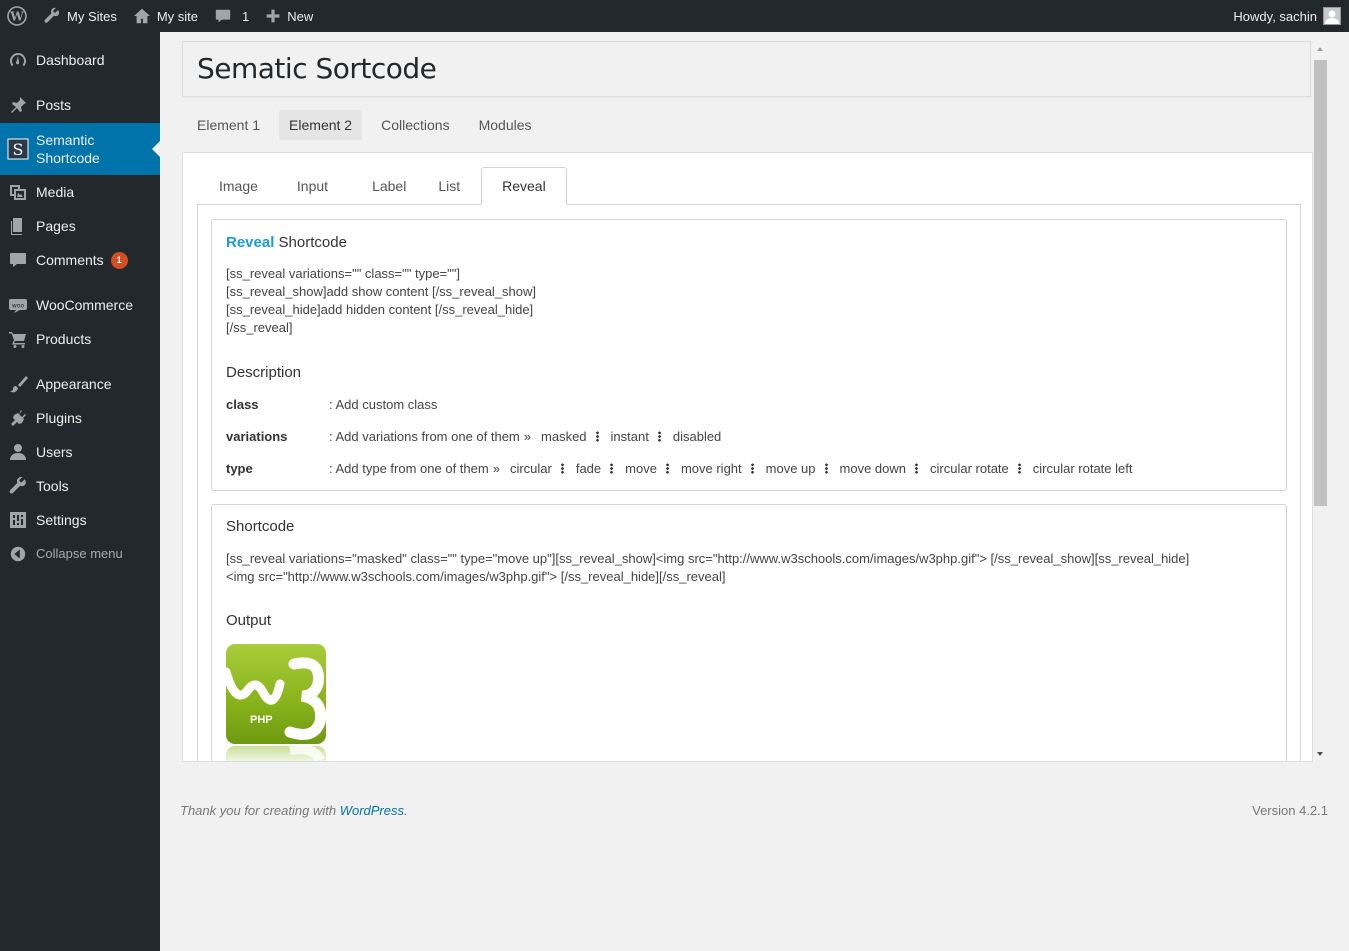  What do you see at coordinates (629, 436) in the screenshot?
I see `option: instant` at bounding box center [629, 436].